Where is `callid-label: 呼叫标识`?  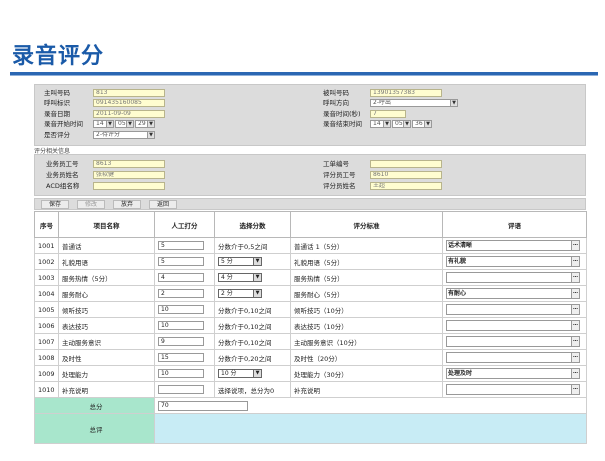
callid-label: 呼叫标识 is located at coordinates (57, 103).